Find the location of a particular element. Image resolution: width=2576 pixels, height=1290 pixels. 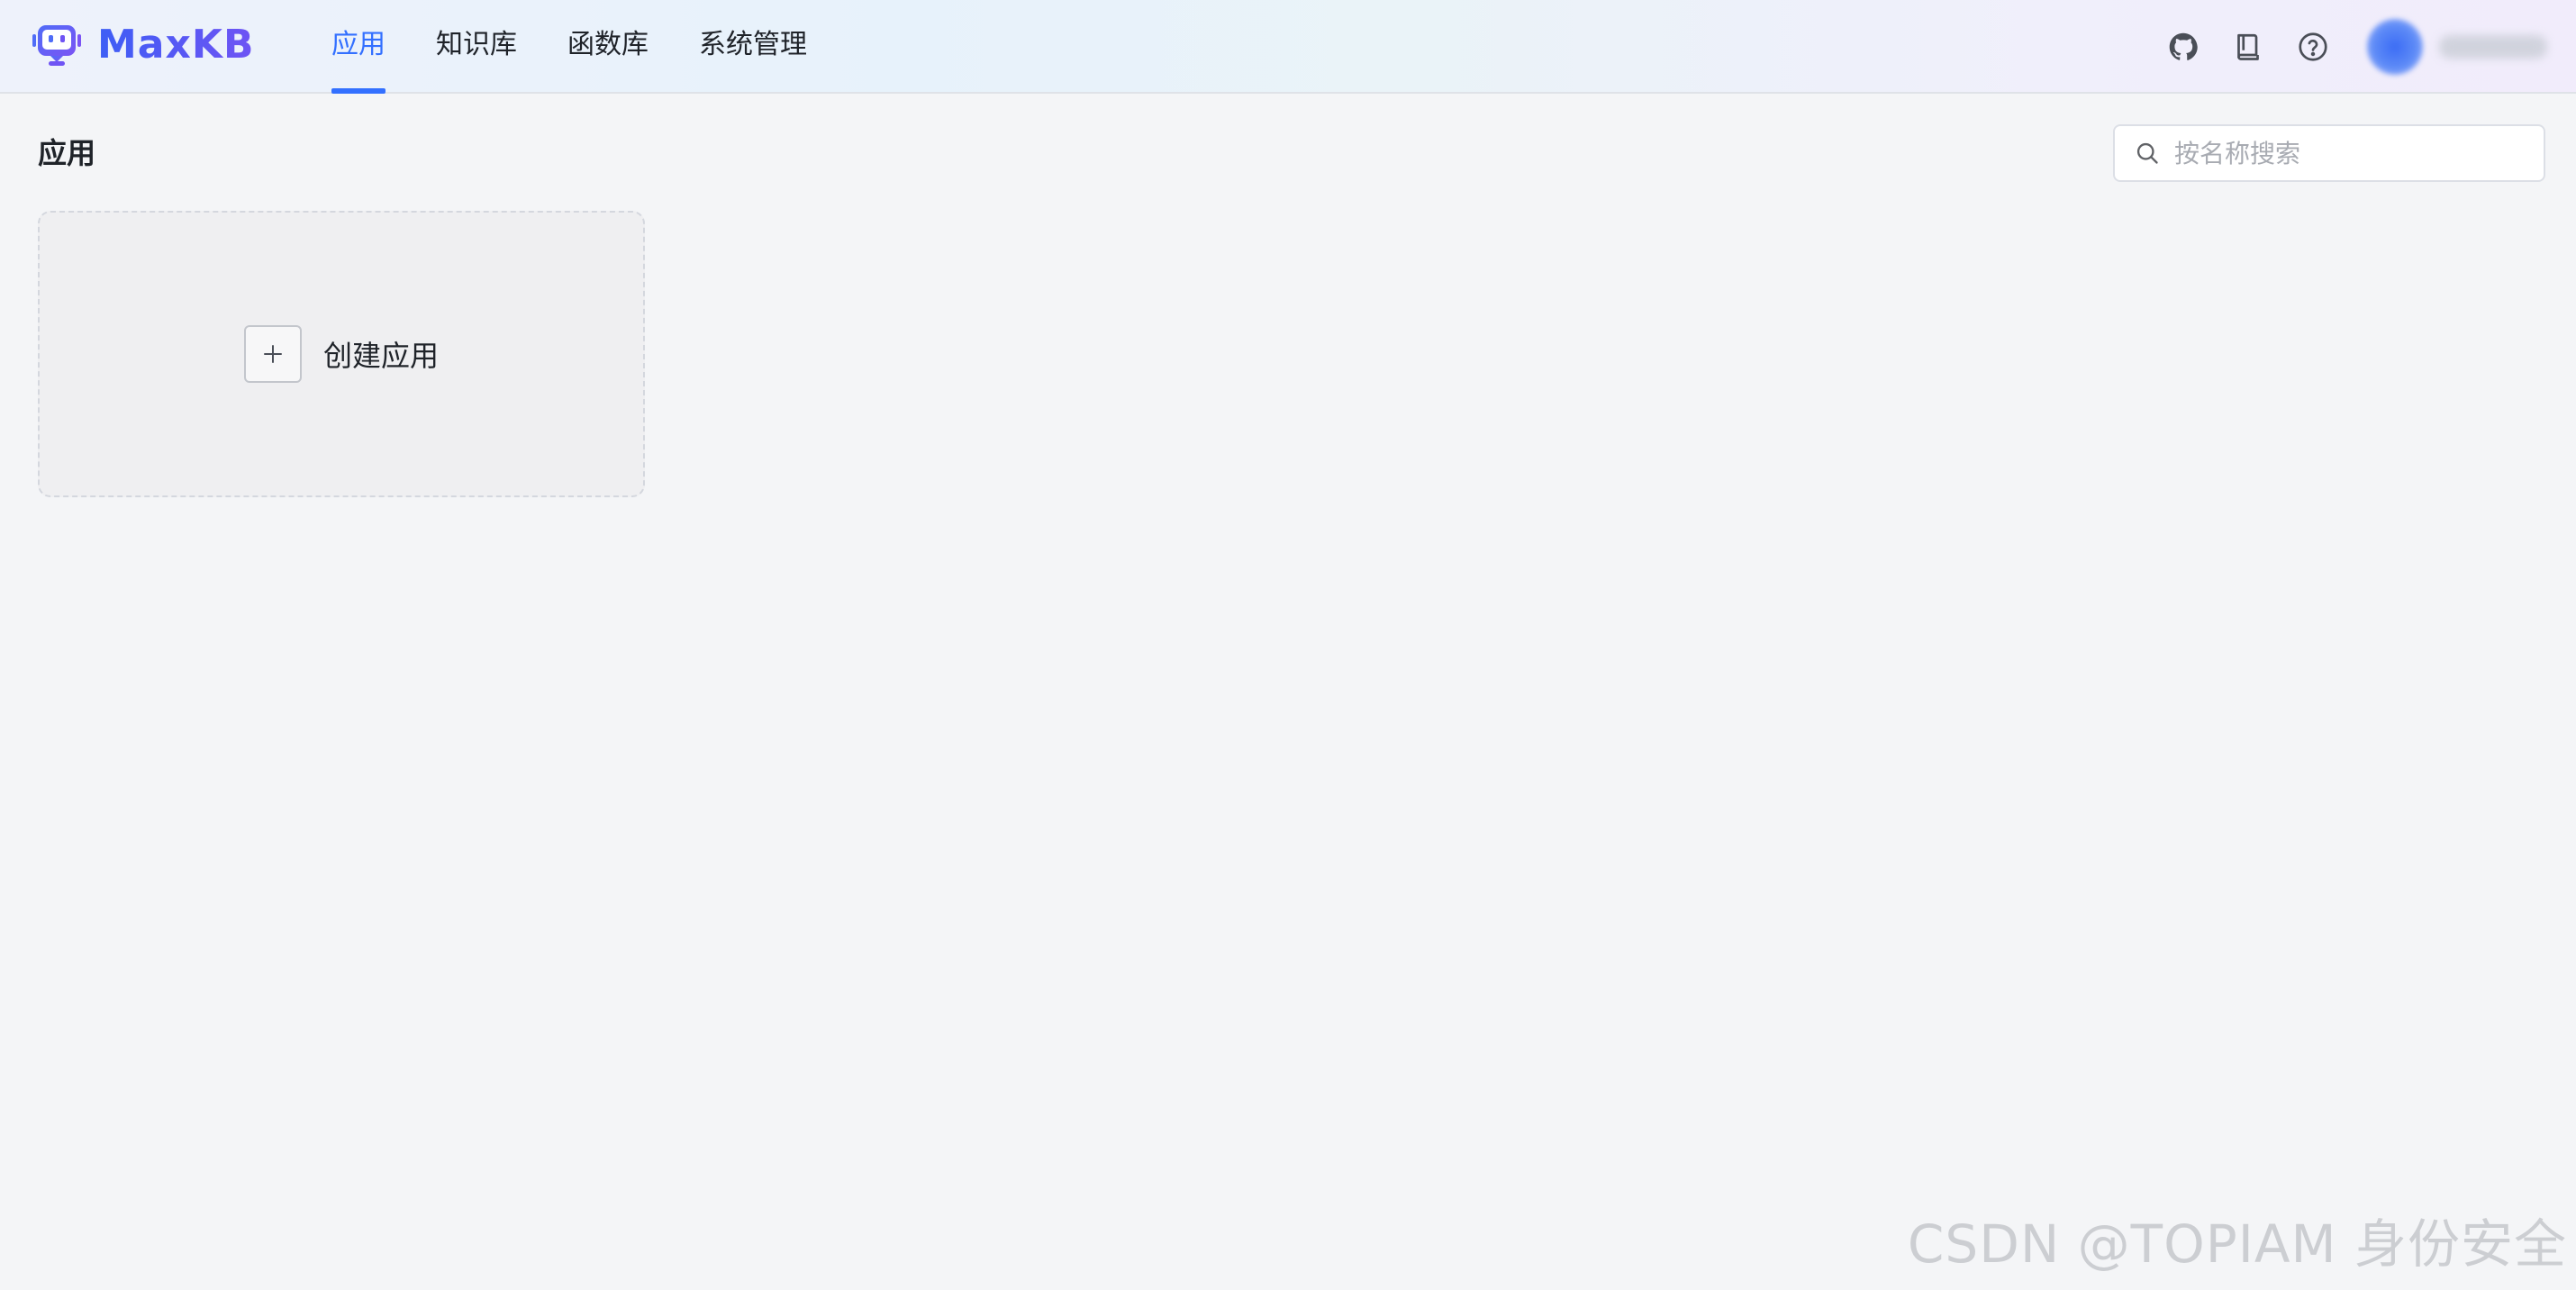

app-logo: MaxKB is located at coordinates (142, 45).